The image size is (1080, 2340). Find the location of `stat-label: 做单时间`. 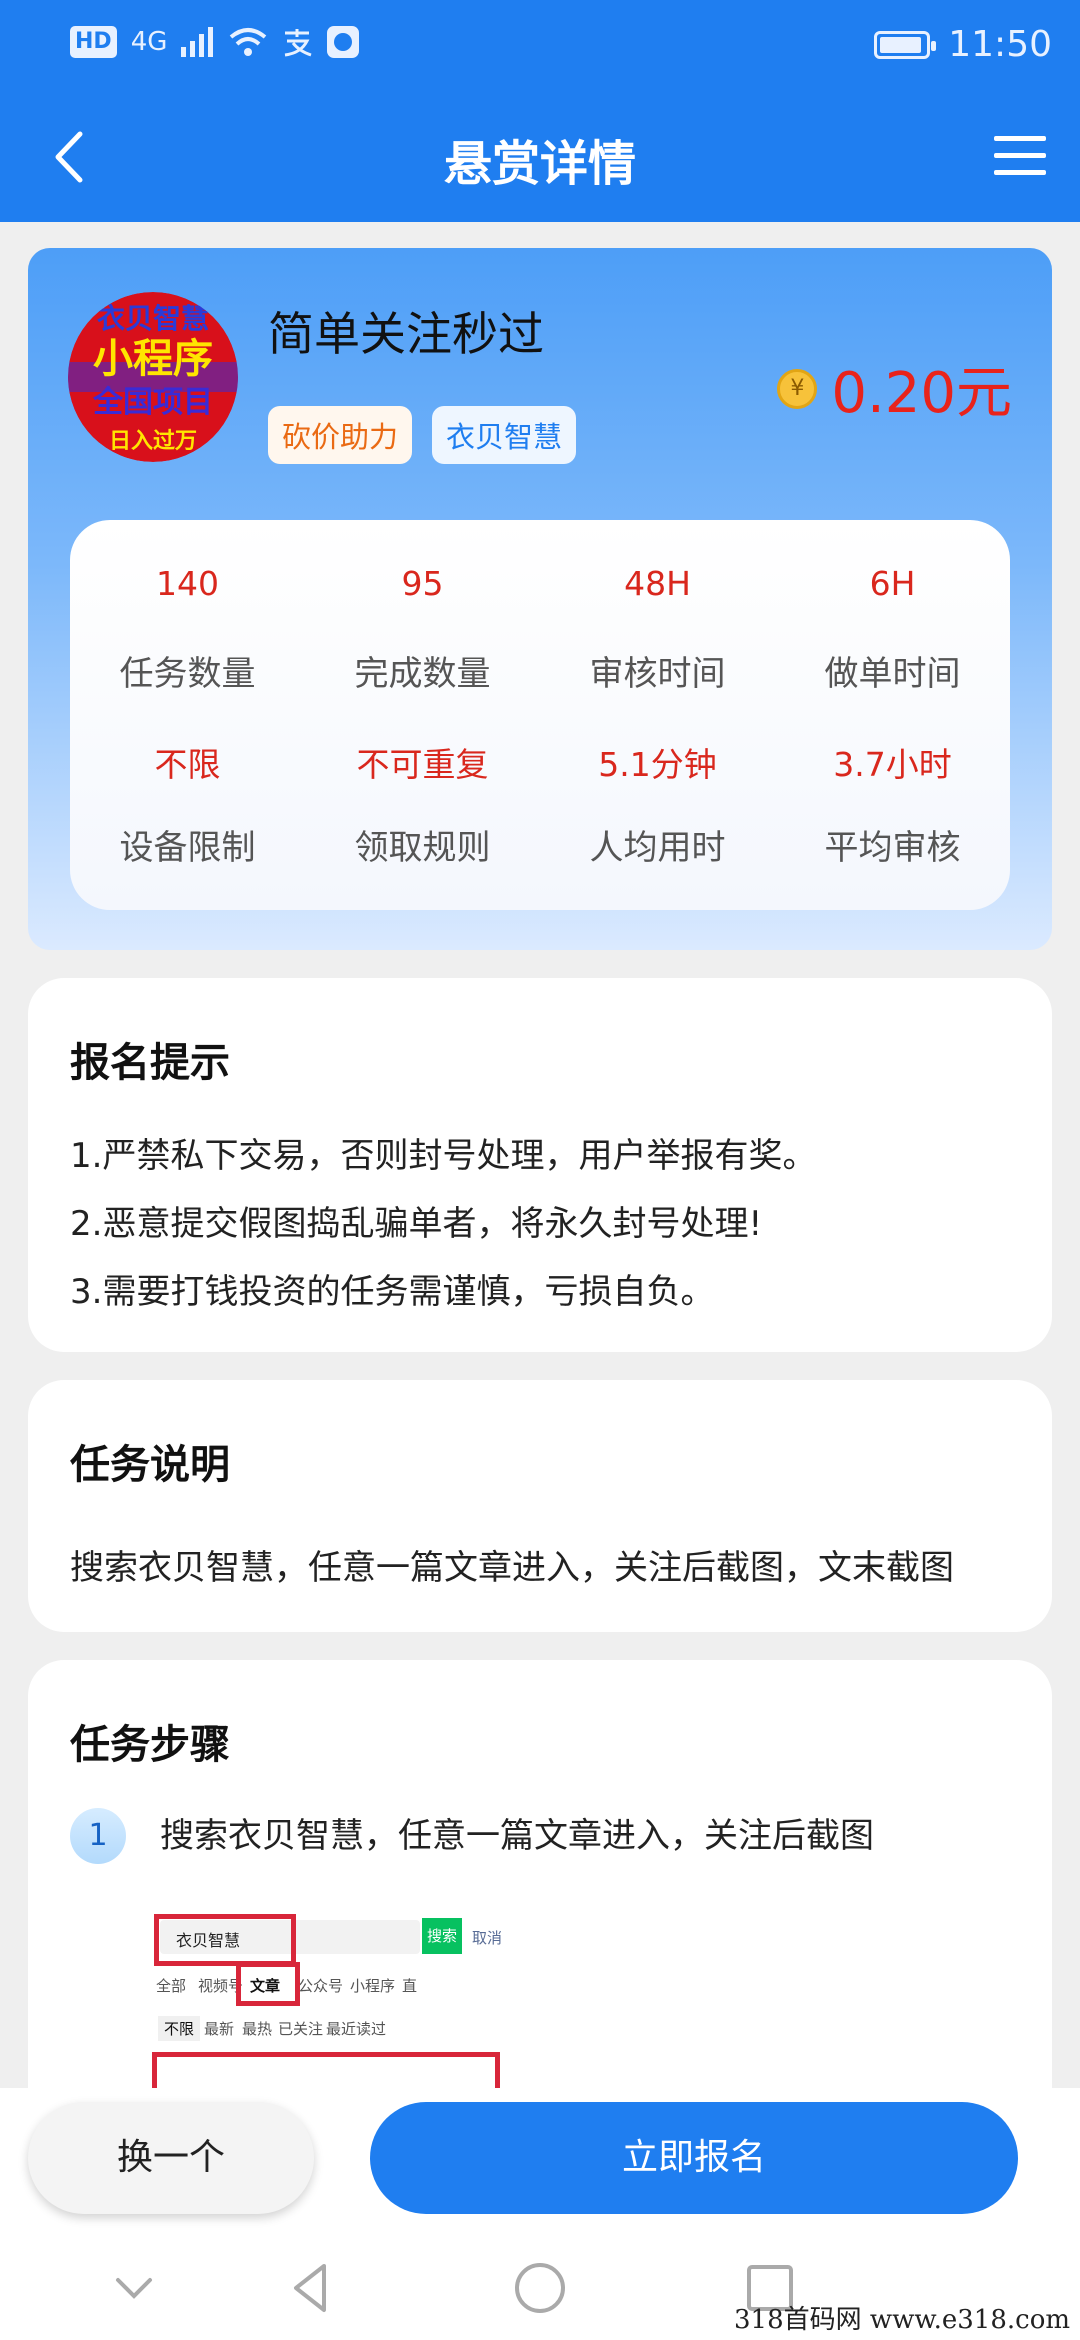

stat-label: 做单时间 is located at coordinates (892, 674).